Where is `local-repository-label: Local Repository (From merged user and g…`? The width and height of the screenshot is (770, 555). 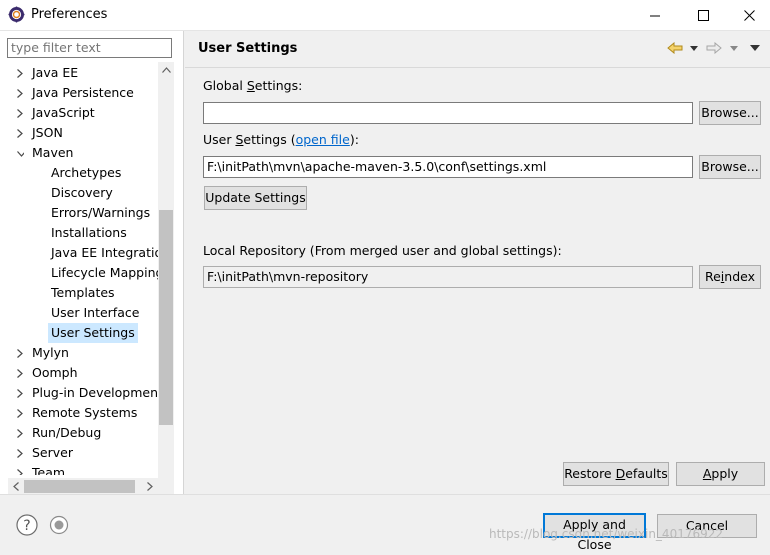 local-repository-label: Local Repository (From merged user and g… is located at coordinates (382, 250).